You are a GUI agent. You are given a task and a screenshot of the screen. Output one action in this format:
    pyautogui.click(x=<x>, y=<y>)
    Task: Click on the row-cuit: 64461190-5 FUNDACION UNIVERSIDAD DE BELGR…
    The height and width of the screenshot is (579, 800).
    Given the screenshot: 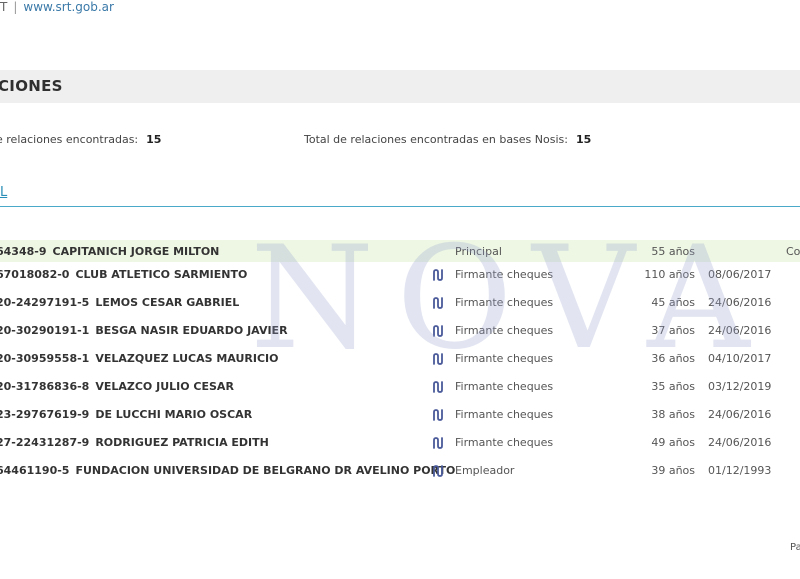 What is the action you would take?
    pyautogui.click(x=228, y=470)
    